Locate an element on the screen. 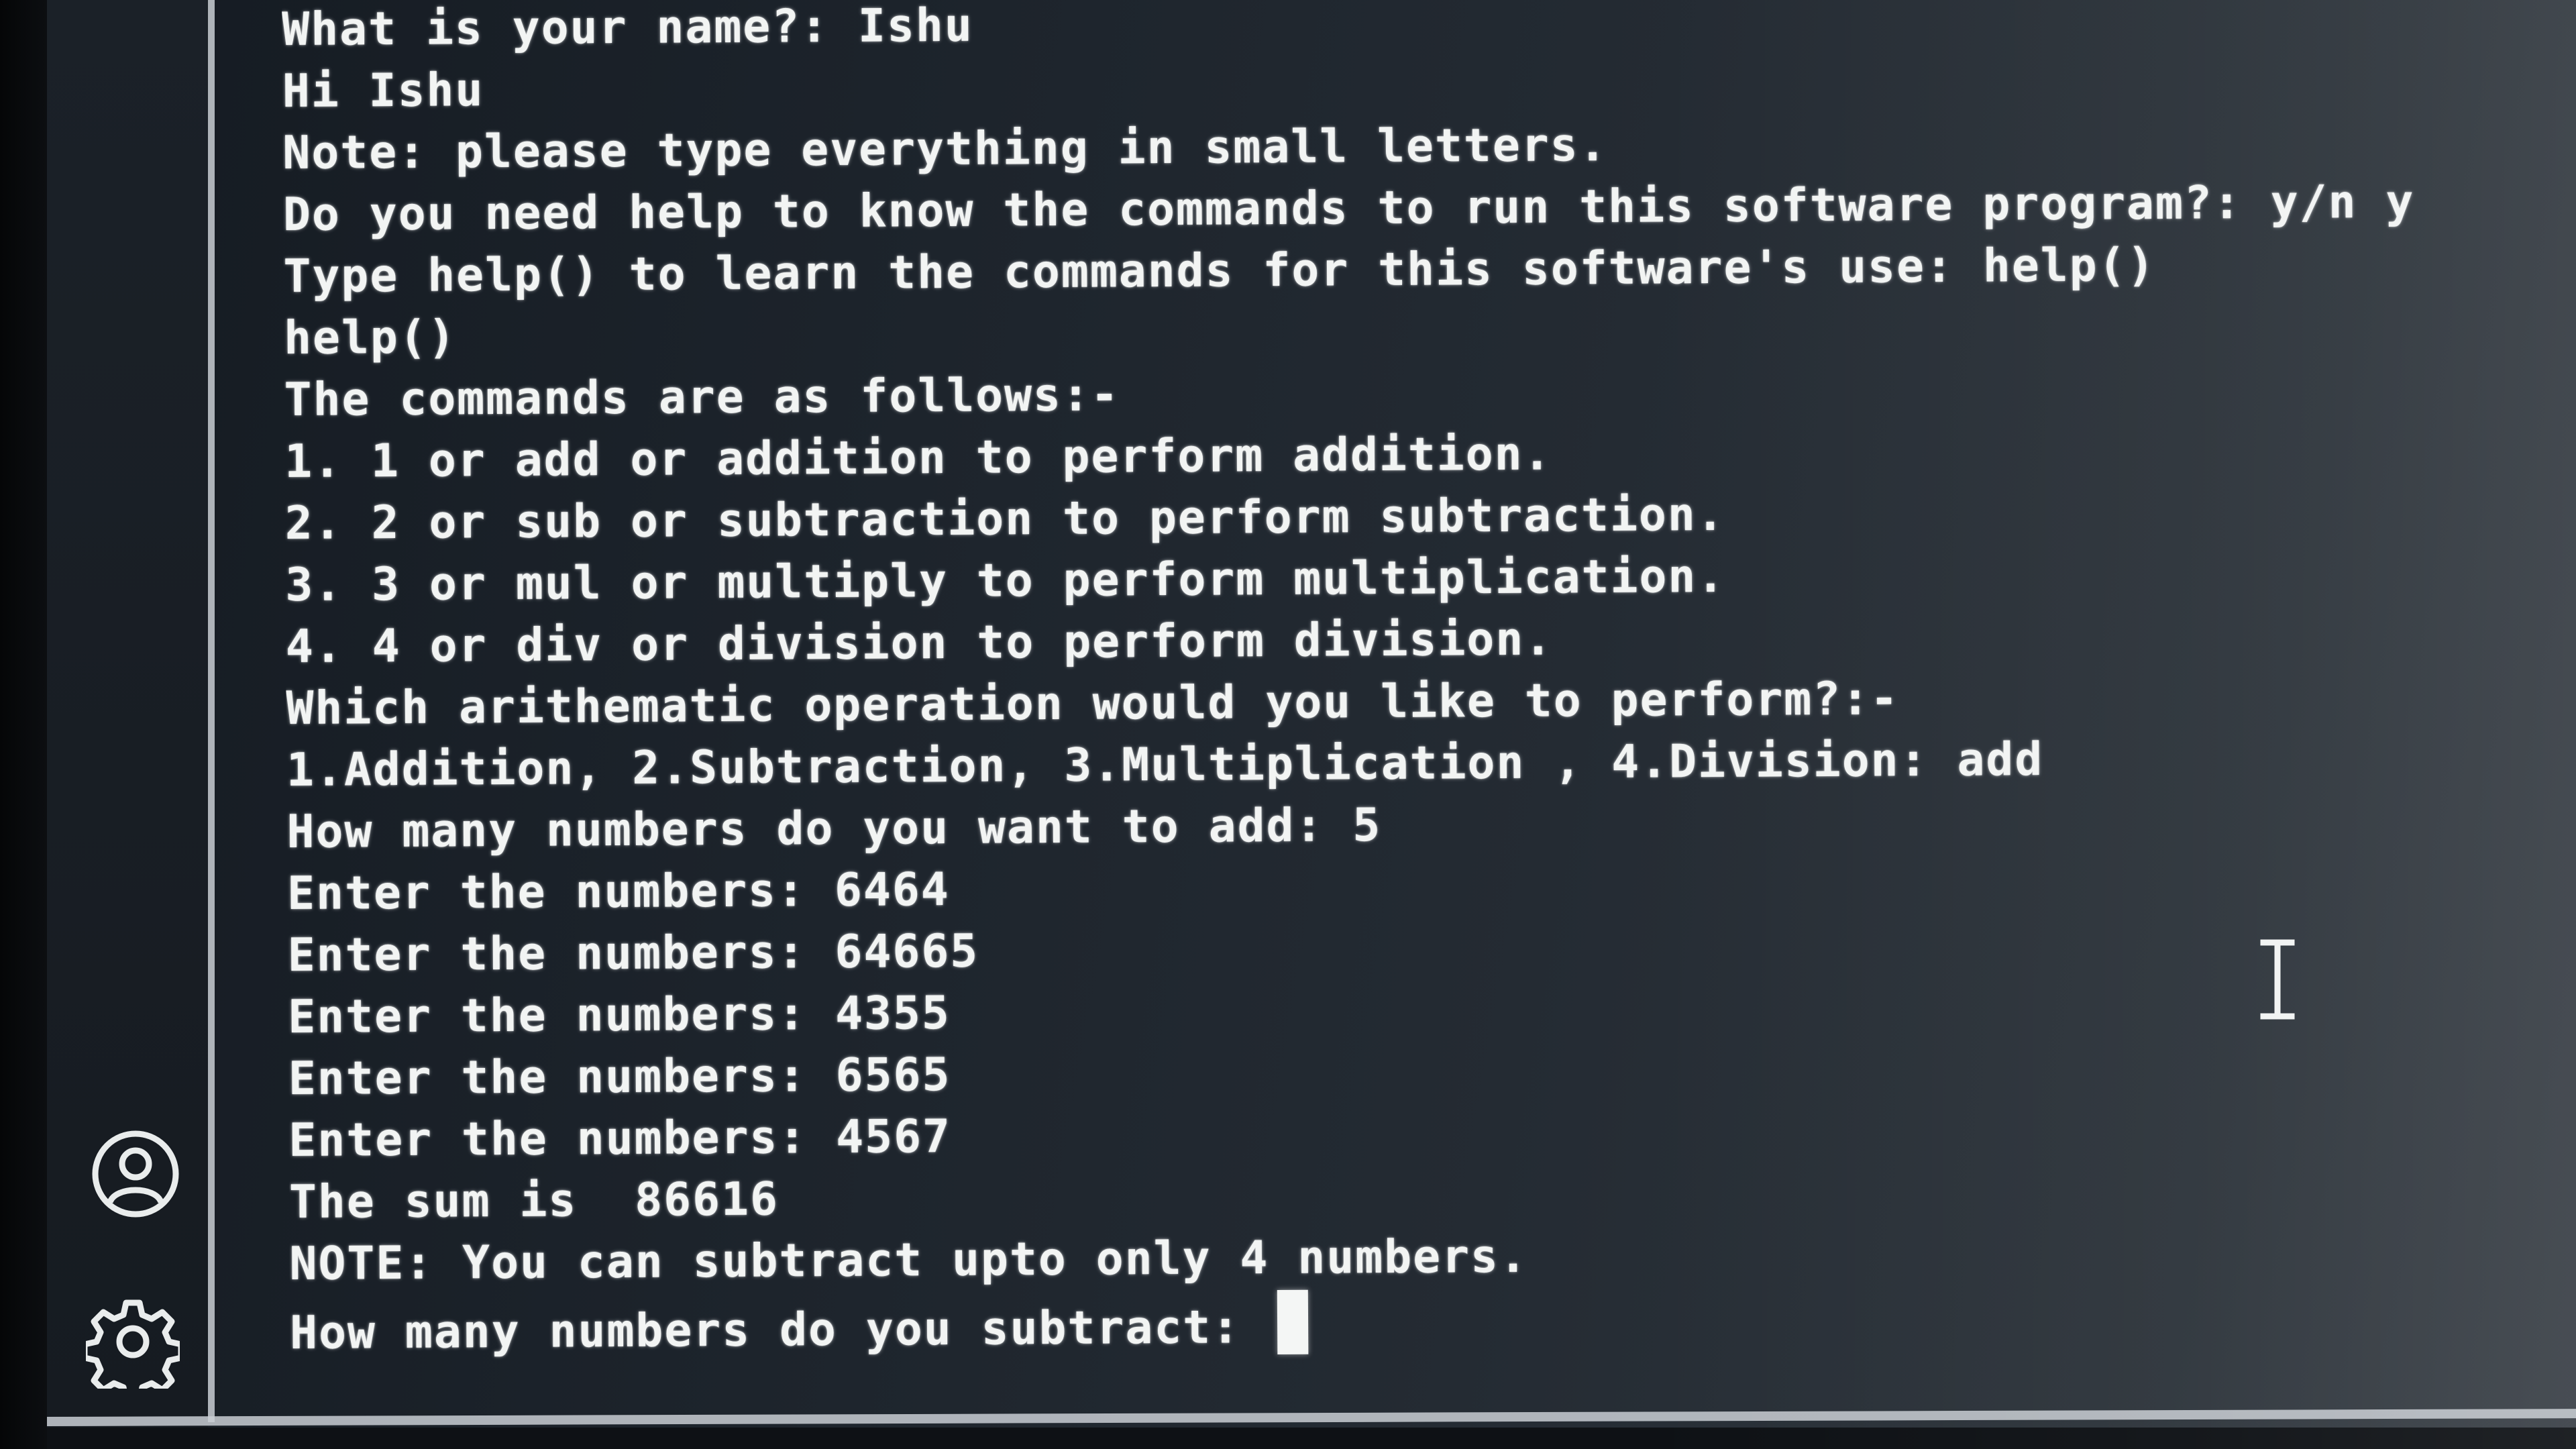  terminal-line: Hi Ishu is located at coordinates (383, 91).